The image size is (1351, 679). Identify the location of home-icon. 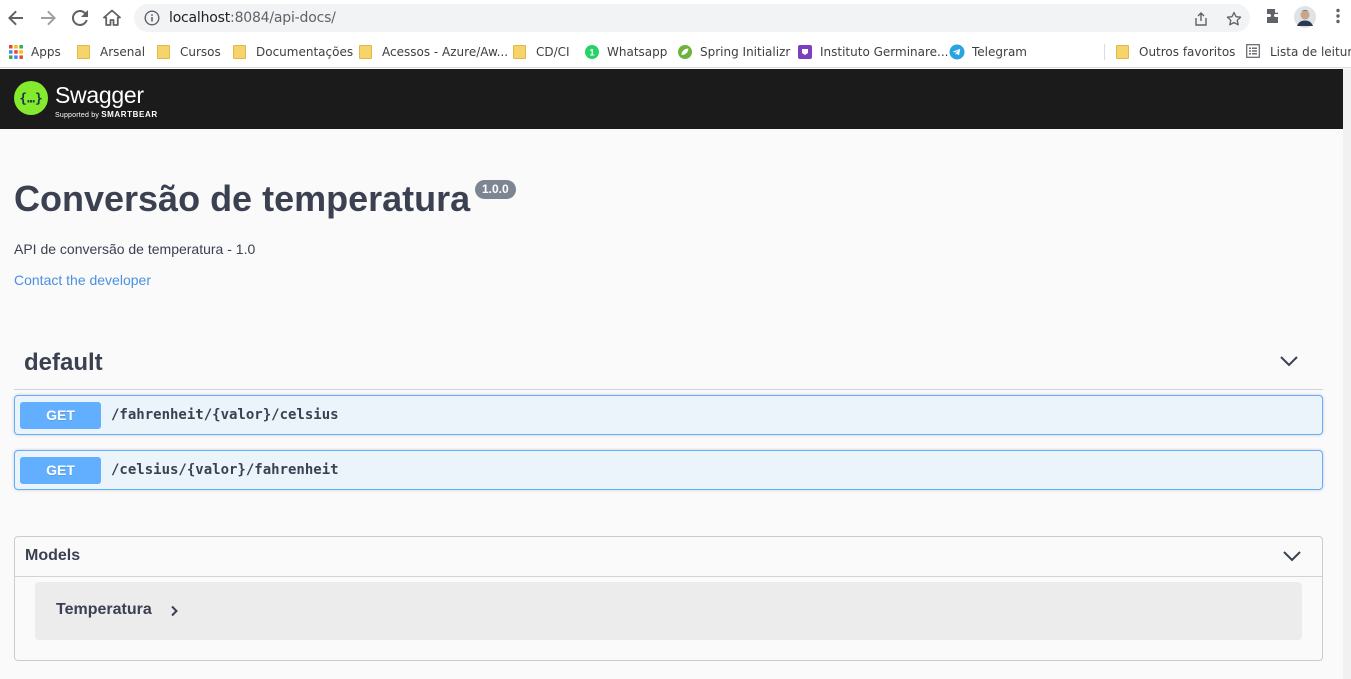
(112, 18).